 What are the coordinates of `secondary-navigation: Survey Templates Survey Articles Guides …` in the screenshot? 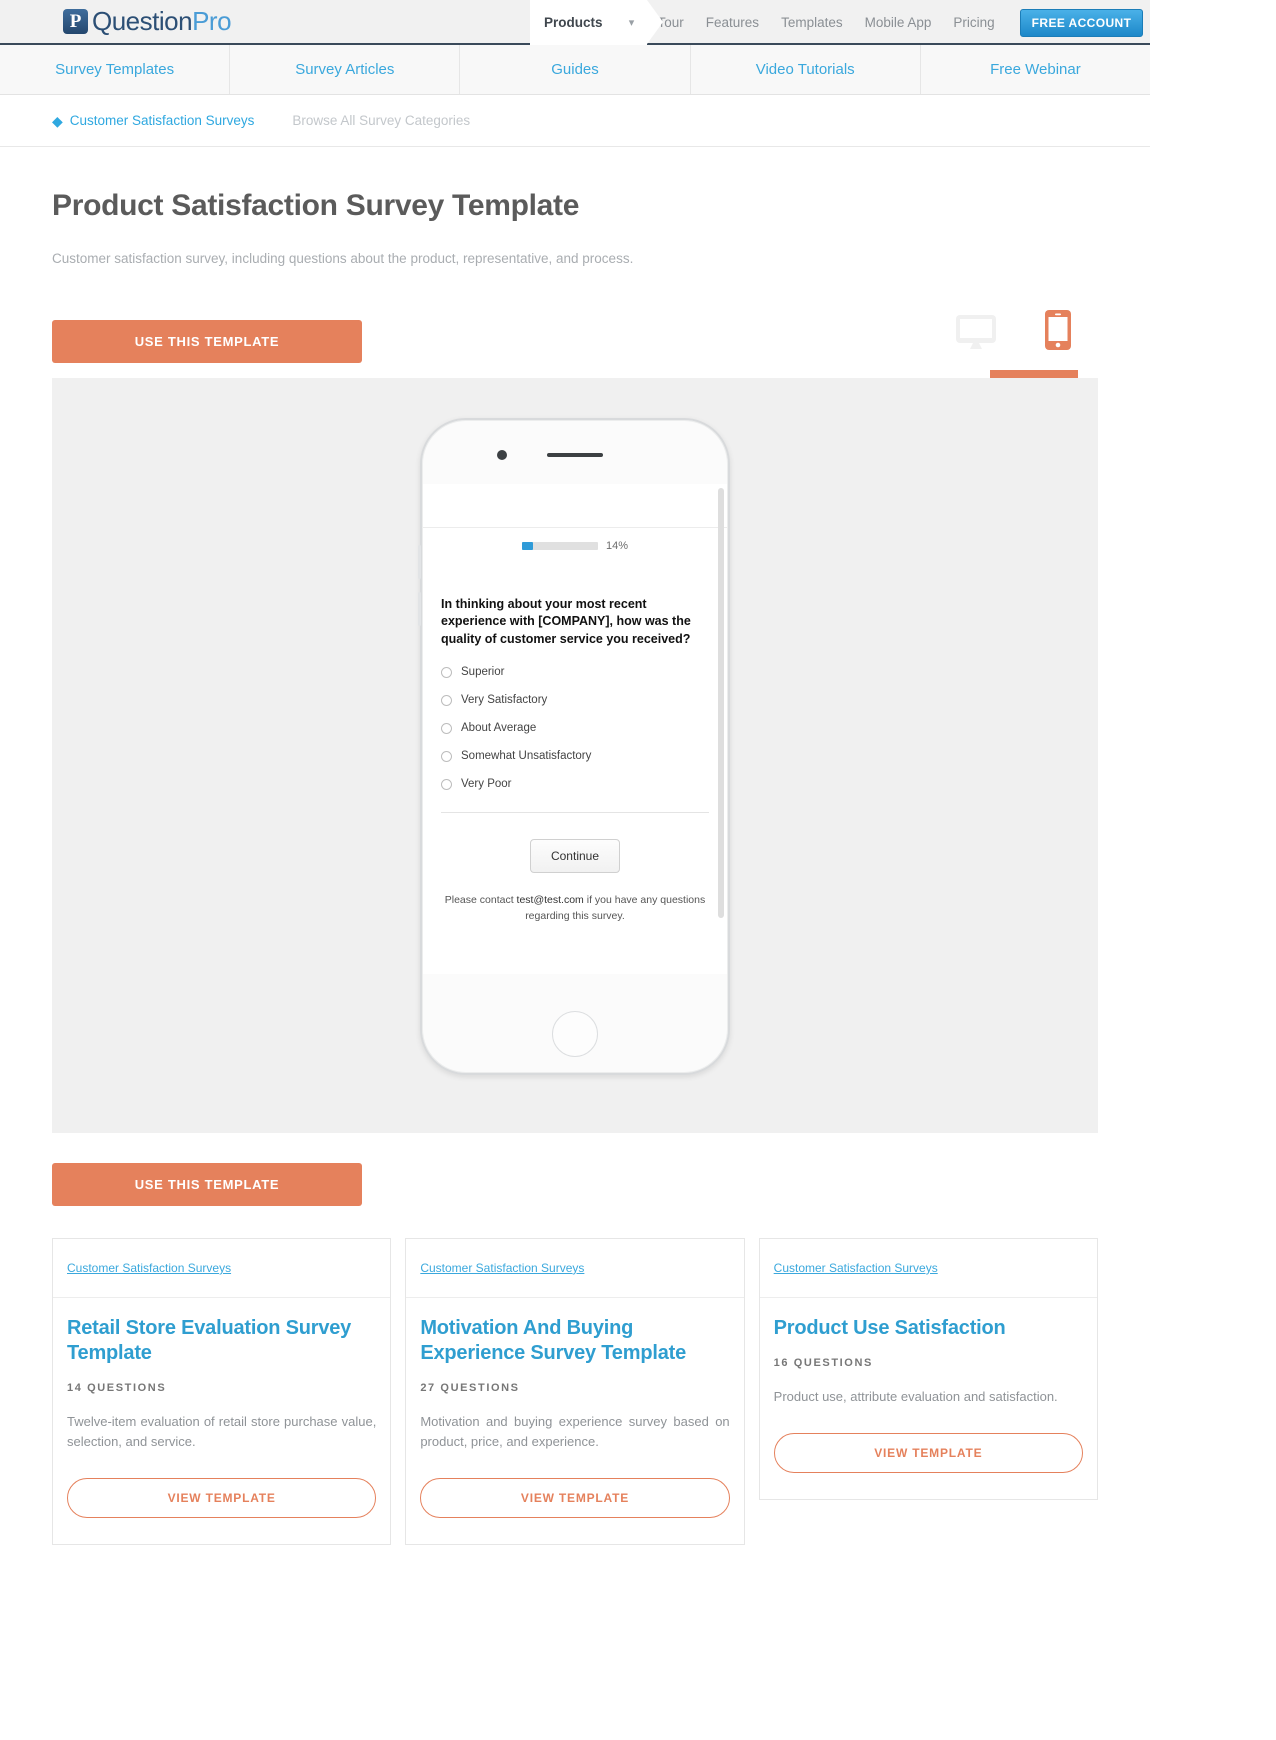 It's located at (575, 70).